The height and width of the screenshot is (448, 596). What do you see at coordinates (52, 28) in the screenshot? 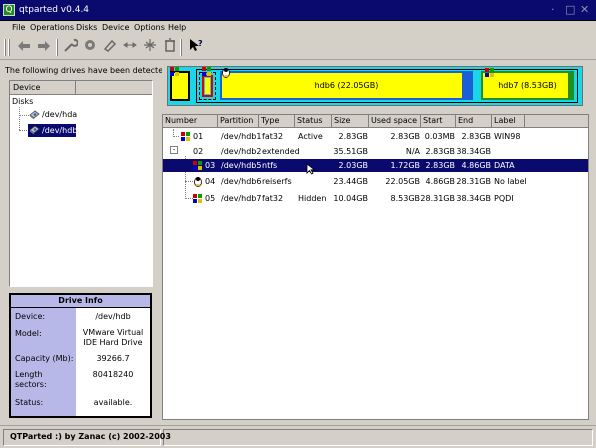
I see `menu-operations: Operations` at bounding box center [52, 28].